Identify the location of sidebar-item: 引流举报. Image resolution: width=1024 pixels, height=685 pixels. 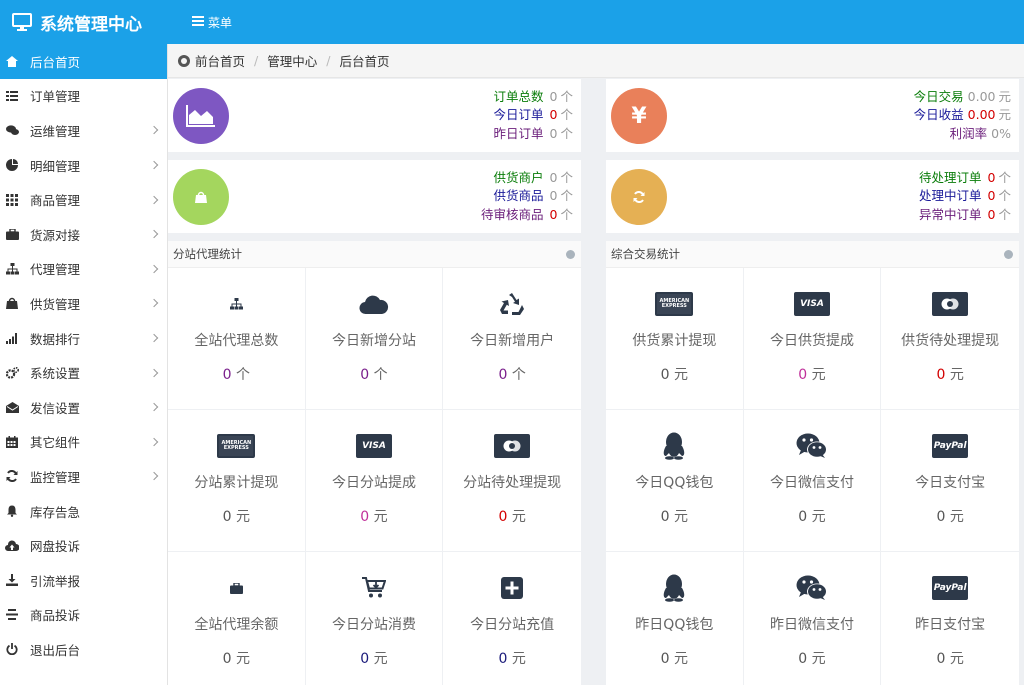
(83, 580).